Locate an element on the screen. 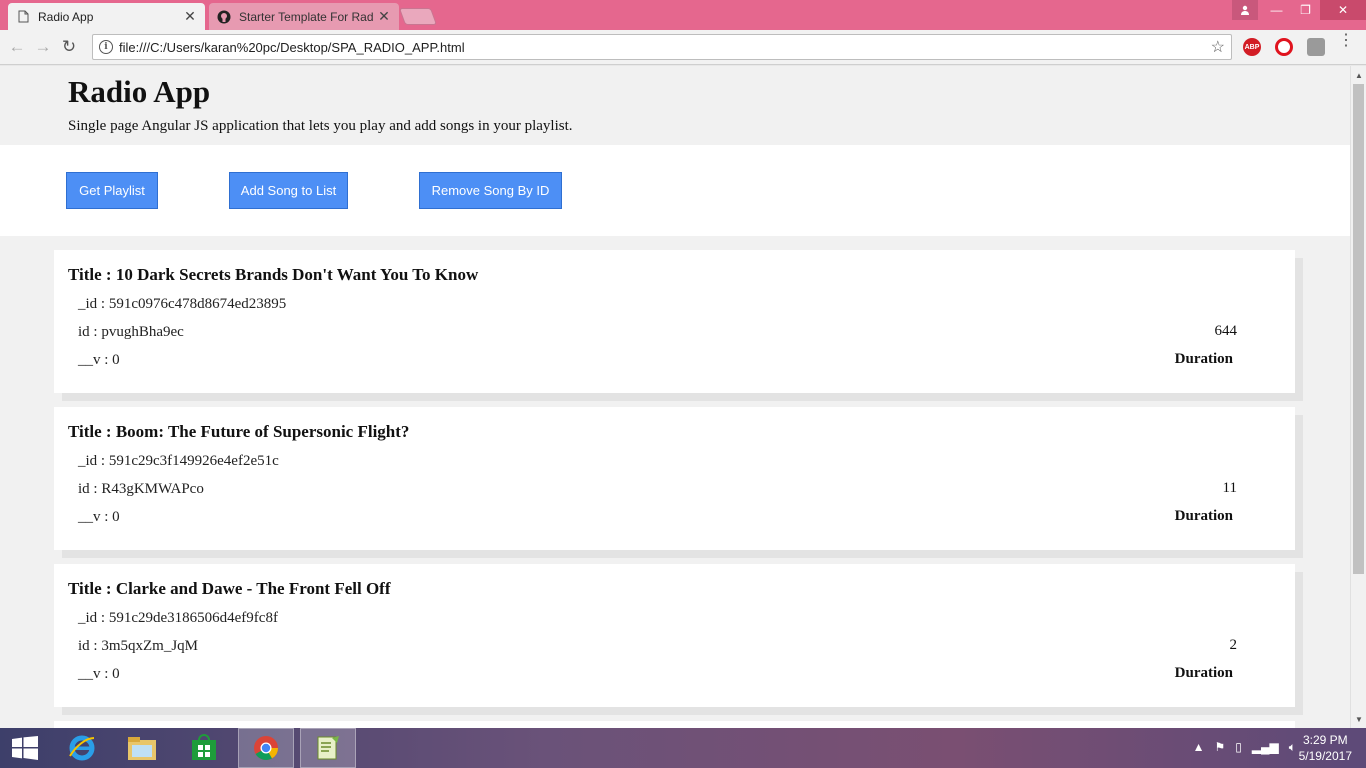 This screenshot has height=768, width=1366. page-title: Radio App is located at coordinates (139, 91).